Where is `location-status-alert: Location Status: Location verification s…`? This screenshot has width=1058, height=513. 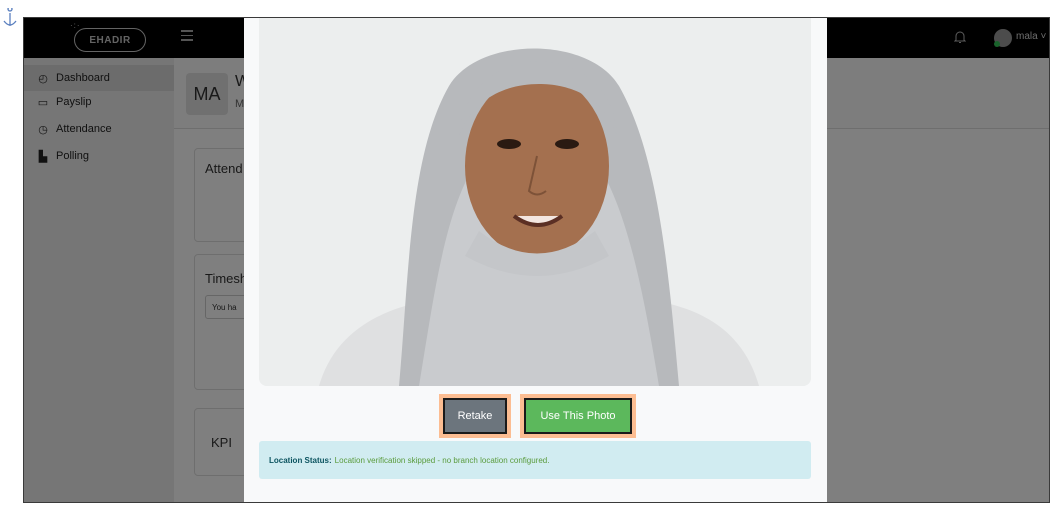 location-status-alert: Location Status: Location verification s… is located at coordinates (535, 460).